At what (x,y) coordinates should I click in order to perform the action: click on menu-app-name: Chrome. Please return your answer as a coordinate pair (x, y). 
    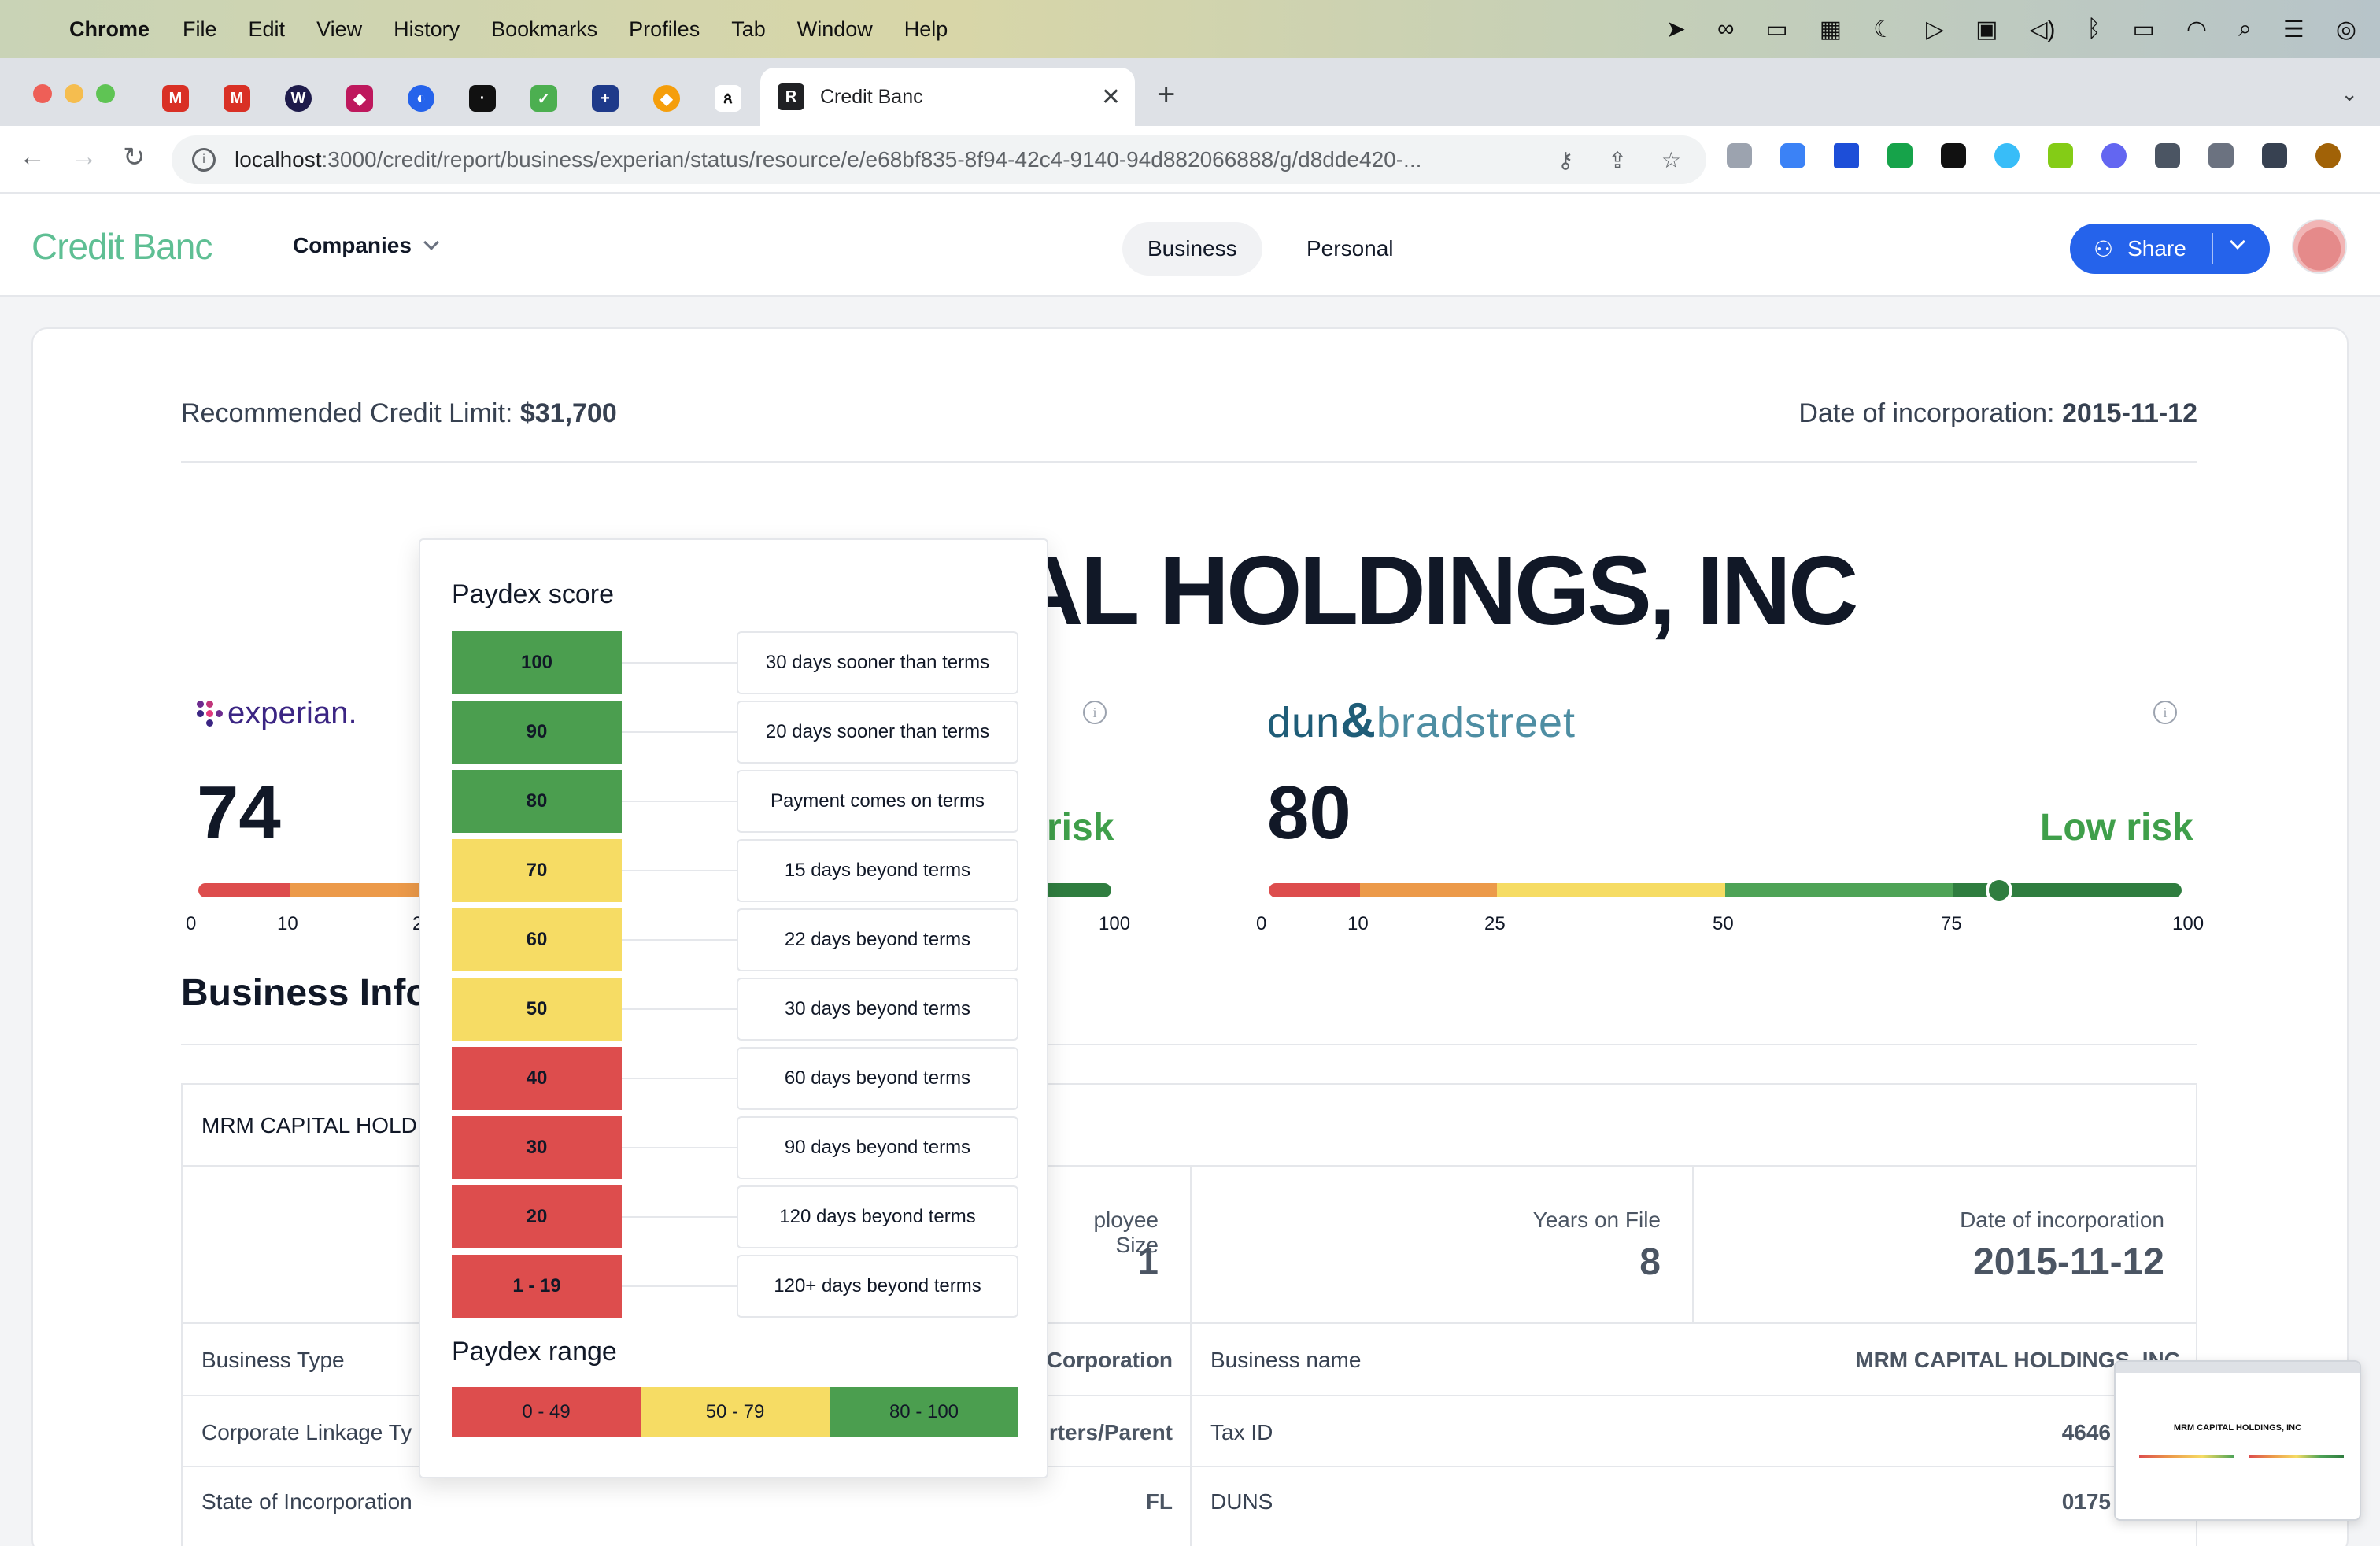
    Looking at the image, I should click on (109, 29).